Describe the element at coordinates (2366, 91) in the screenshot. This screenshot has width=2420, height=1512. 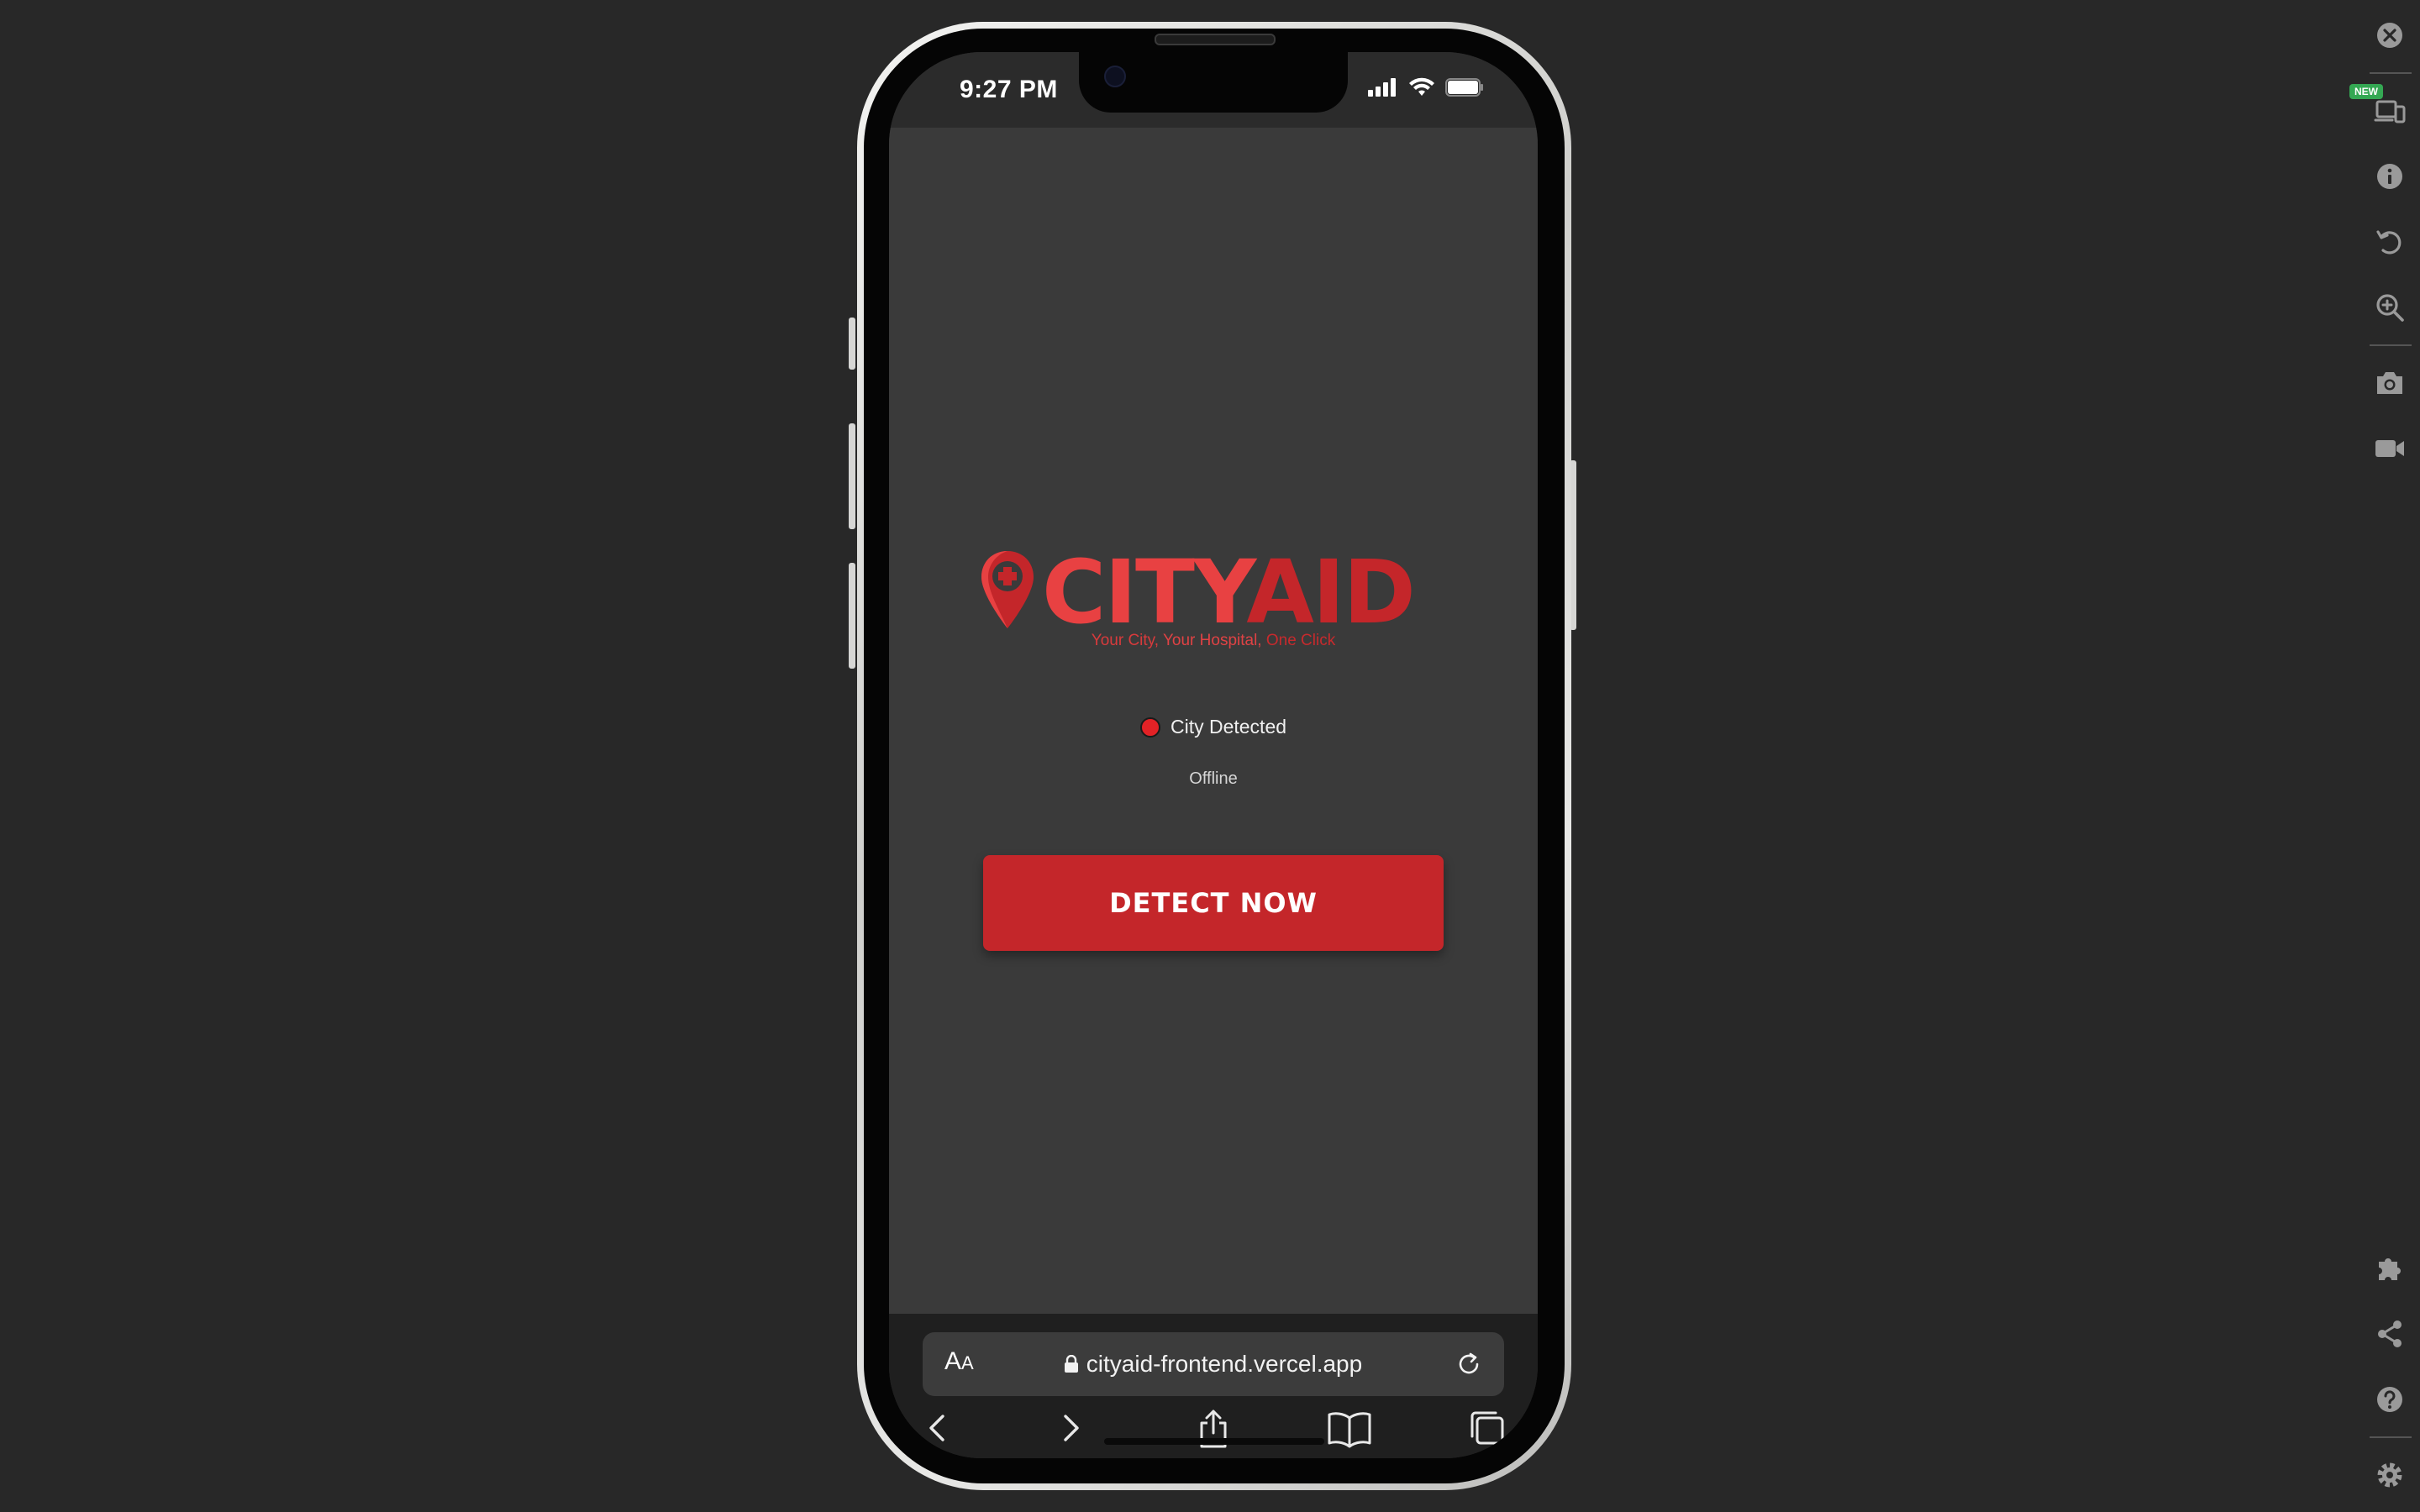
I see `new-badge: NEW` at that location.